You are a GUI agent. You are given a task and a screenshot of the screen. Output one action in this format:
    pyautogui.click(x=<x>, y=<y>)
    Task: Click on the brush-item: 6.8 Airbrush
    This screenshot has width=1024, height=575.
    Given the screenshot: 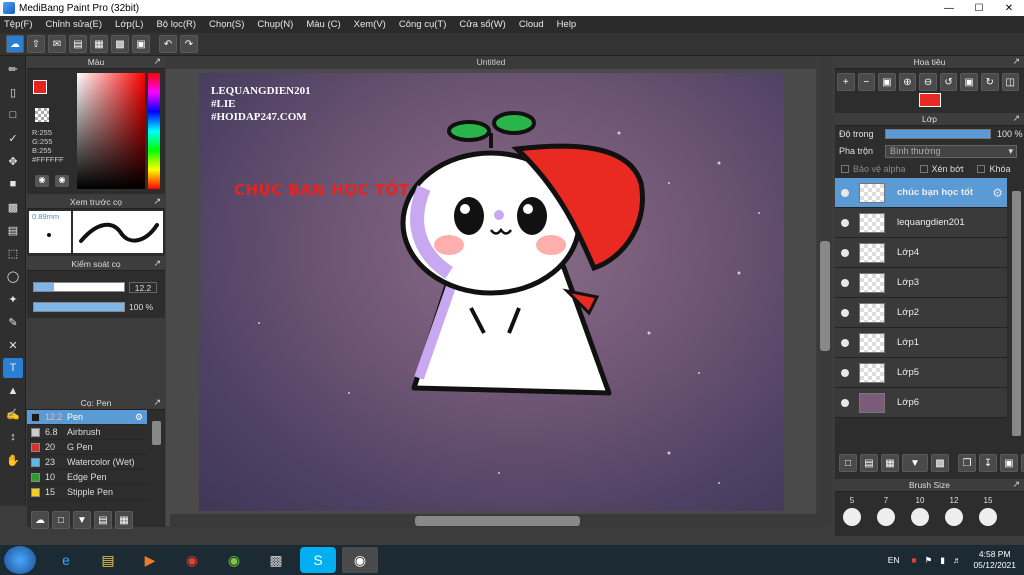 What is the action you would take?
    pyautogui.click(x=87, y=432)
    